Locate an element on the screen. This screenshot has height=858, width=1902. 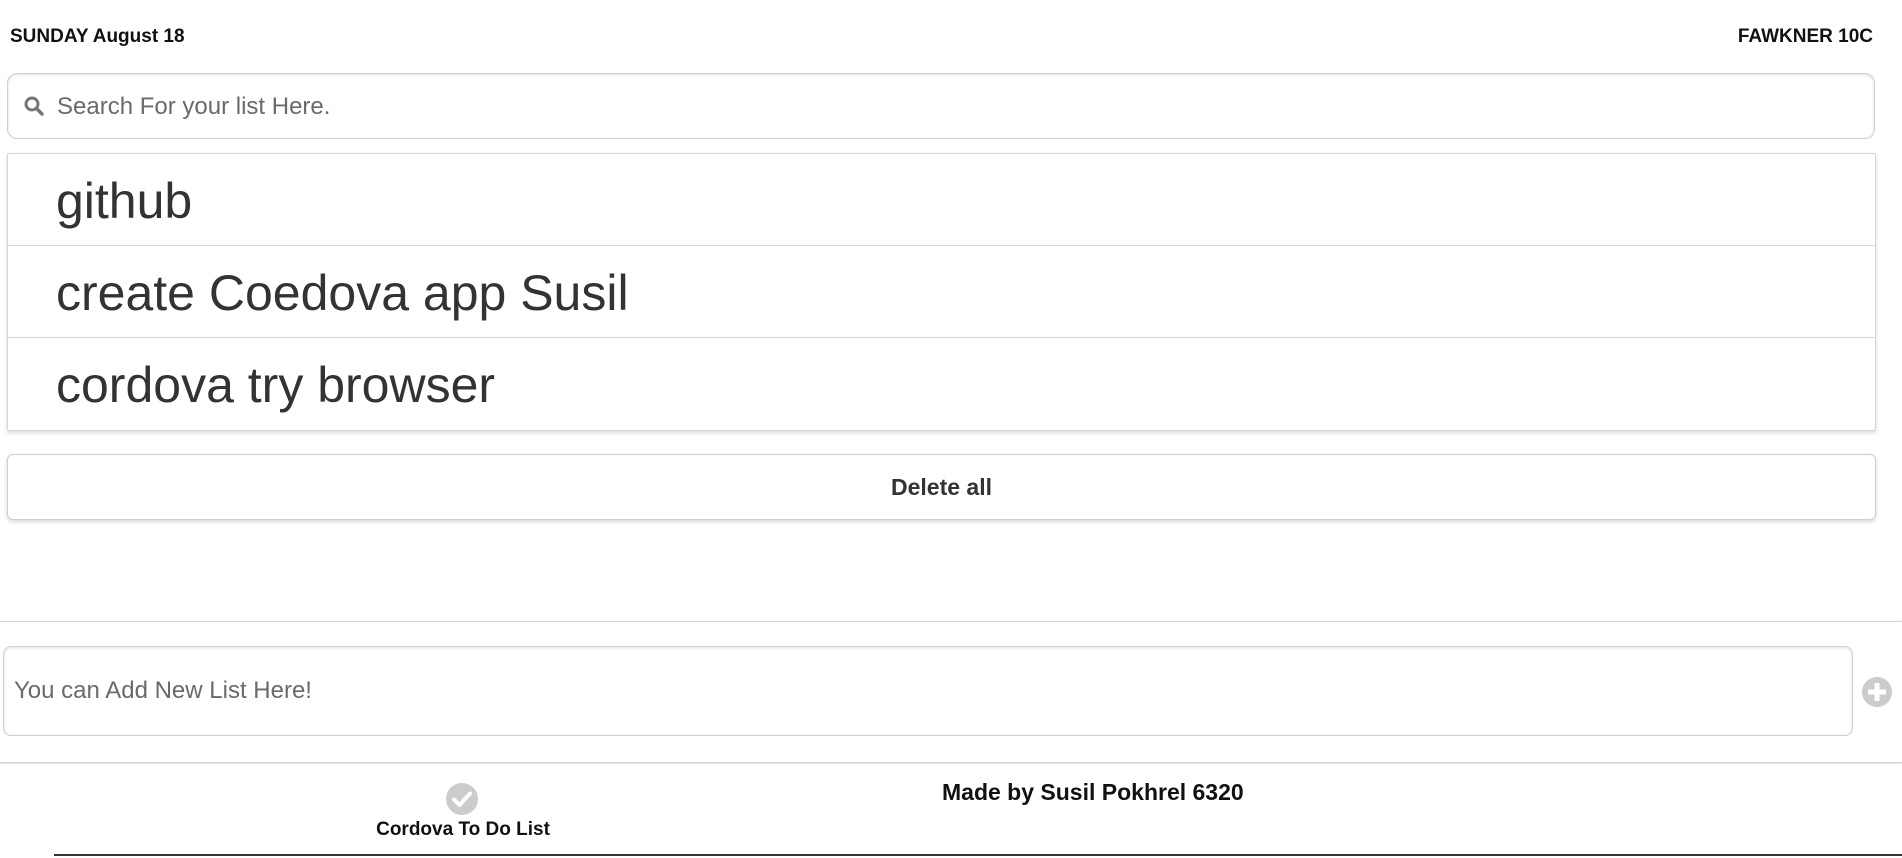
date-label: SUNDAY August 18 is located at coordinates (97, 36).